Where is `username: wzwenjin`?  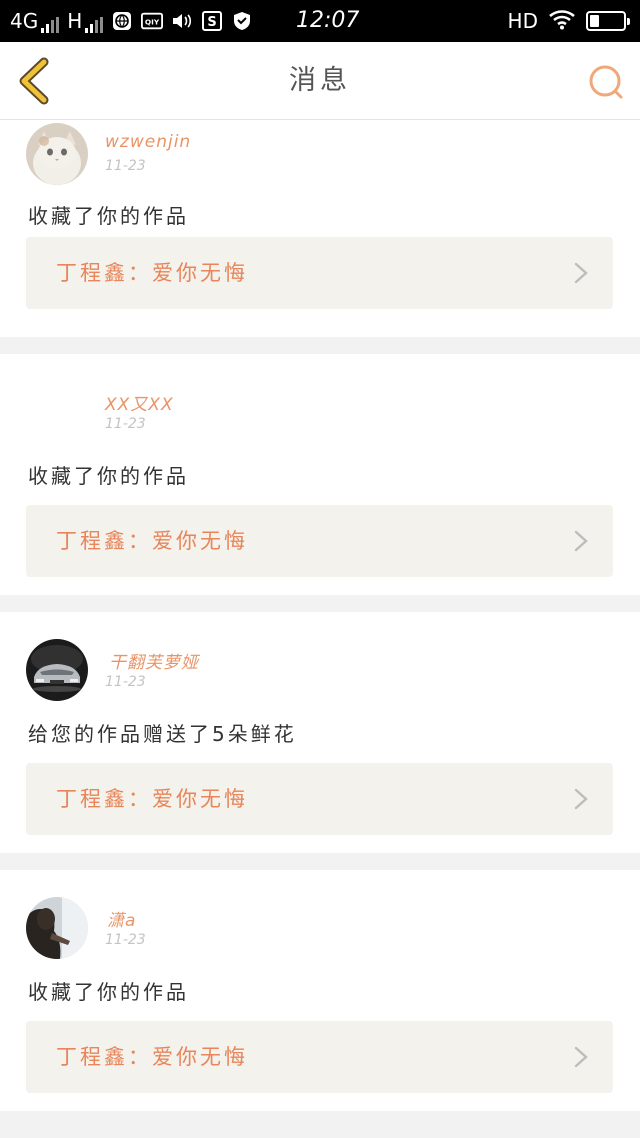 username: wzwenjin is located at coordinates (148, 142).